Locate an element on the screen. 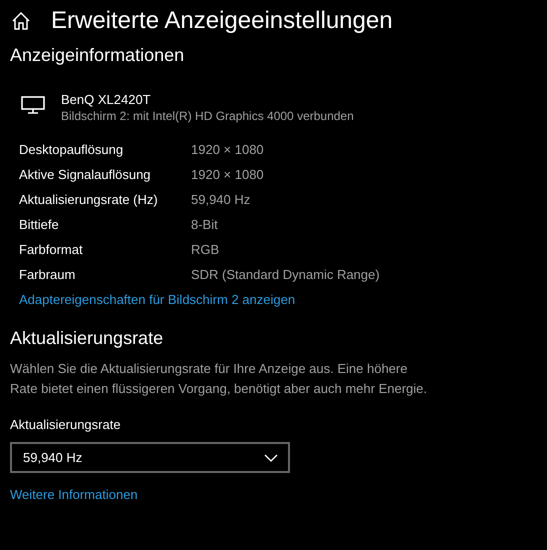  section-heading: Aktualisierungsrate is located at coordinates (87, 338).